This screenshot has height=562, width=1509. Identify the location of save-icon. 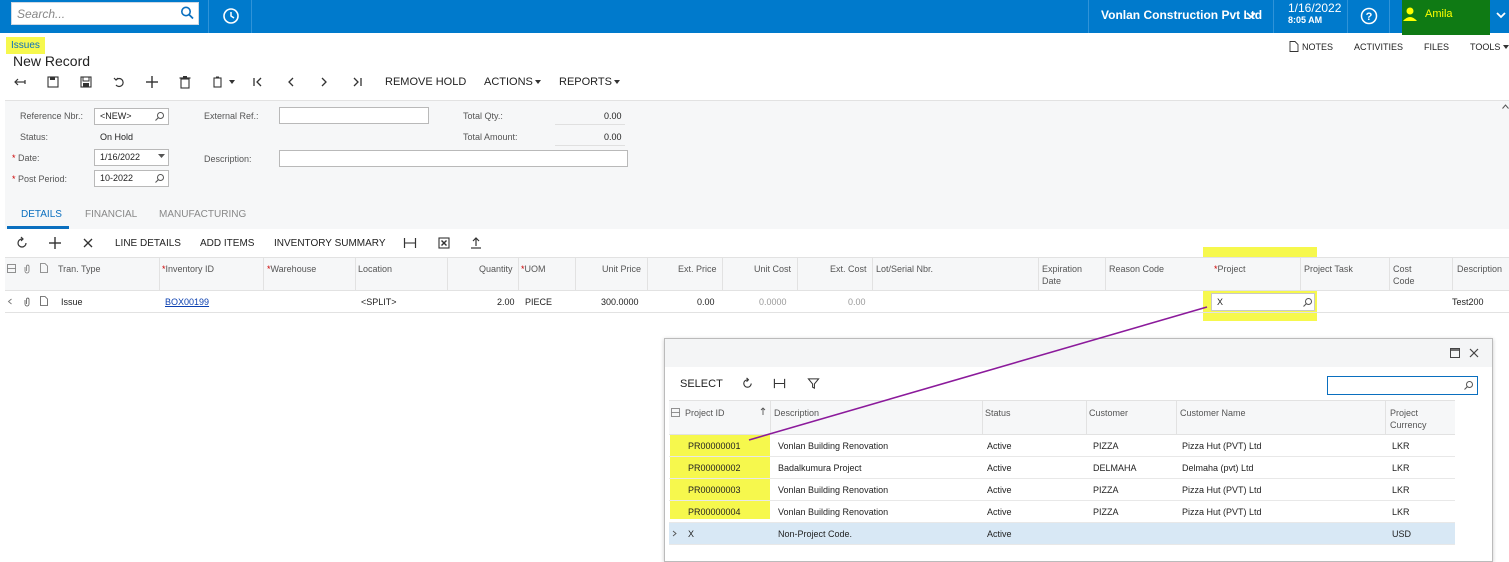
(86, 82).